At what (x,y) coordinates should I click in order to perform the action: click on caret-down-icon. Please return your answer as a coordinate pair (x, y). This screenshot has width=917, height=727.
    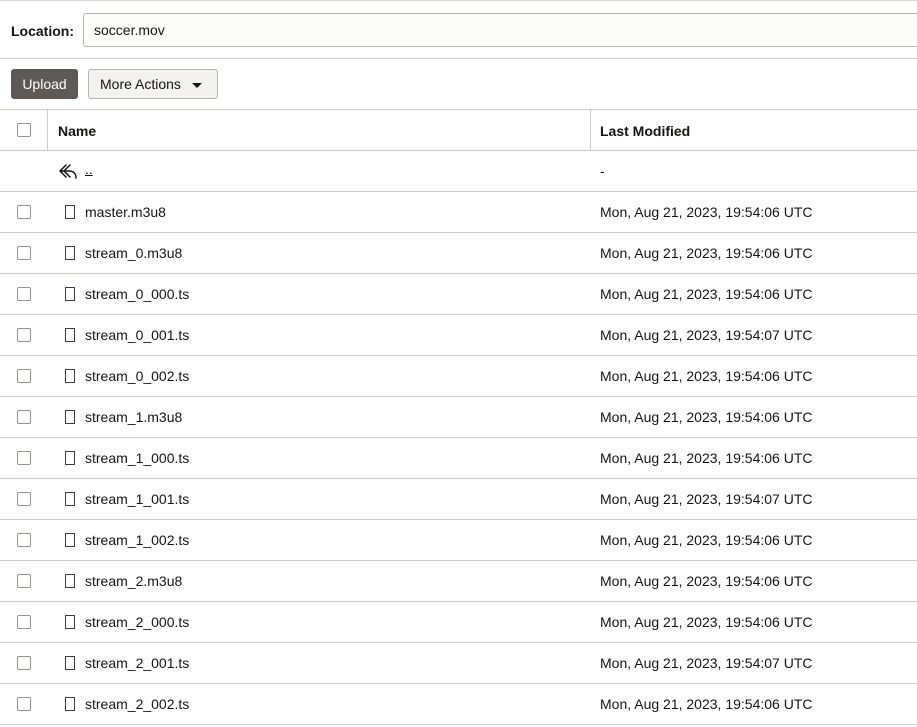
    Looking at the image, I should click on (197, 85).